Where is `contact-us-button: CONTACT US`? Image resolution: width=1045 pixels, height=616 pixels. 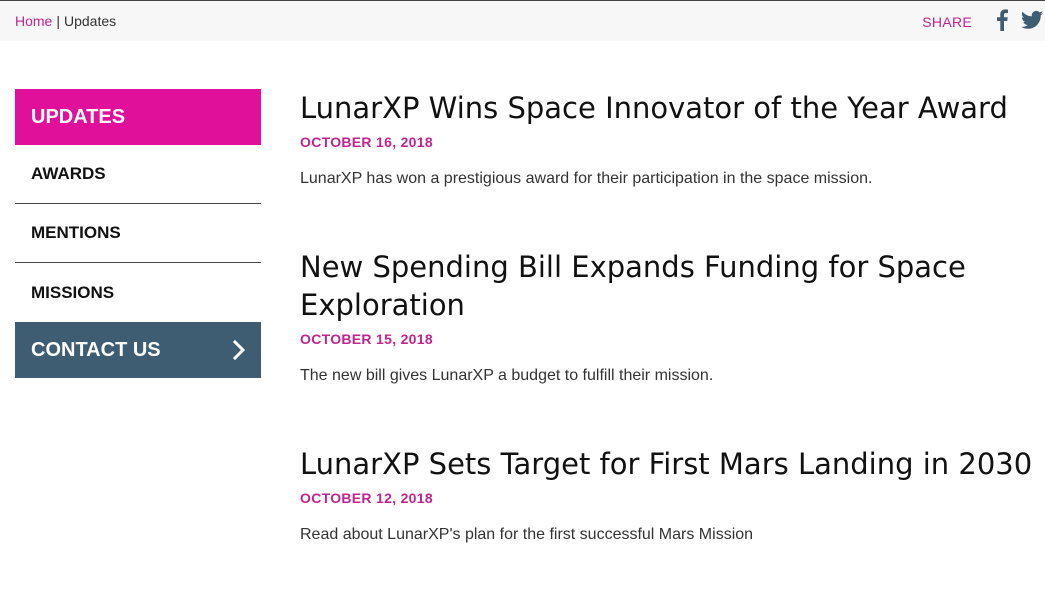
contact-us-button: CONTACT US is located at coordinates (138, 350).